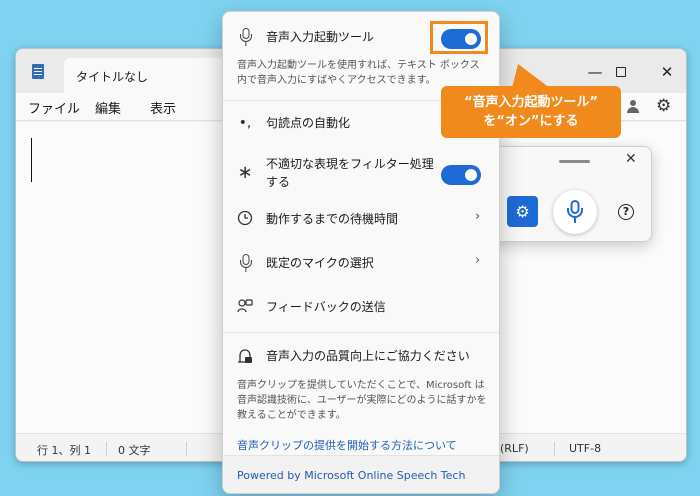  What do you see at coordinates (54, 107) in the screenshot?
I see `menu-file: ファイル` at bounding box center [54, 107].